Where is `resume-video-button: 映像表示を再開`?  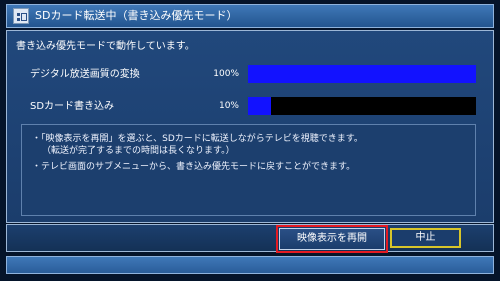
resume-video-button: 映像表示を再開 is located at coordinates (332, 239).